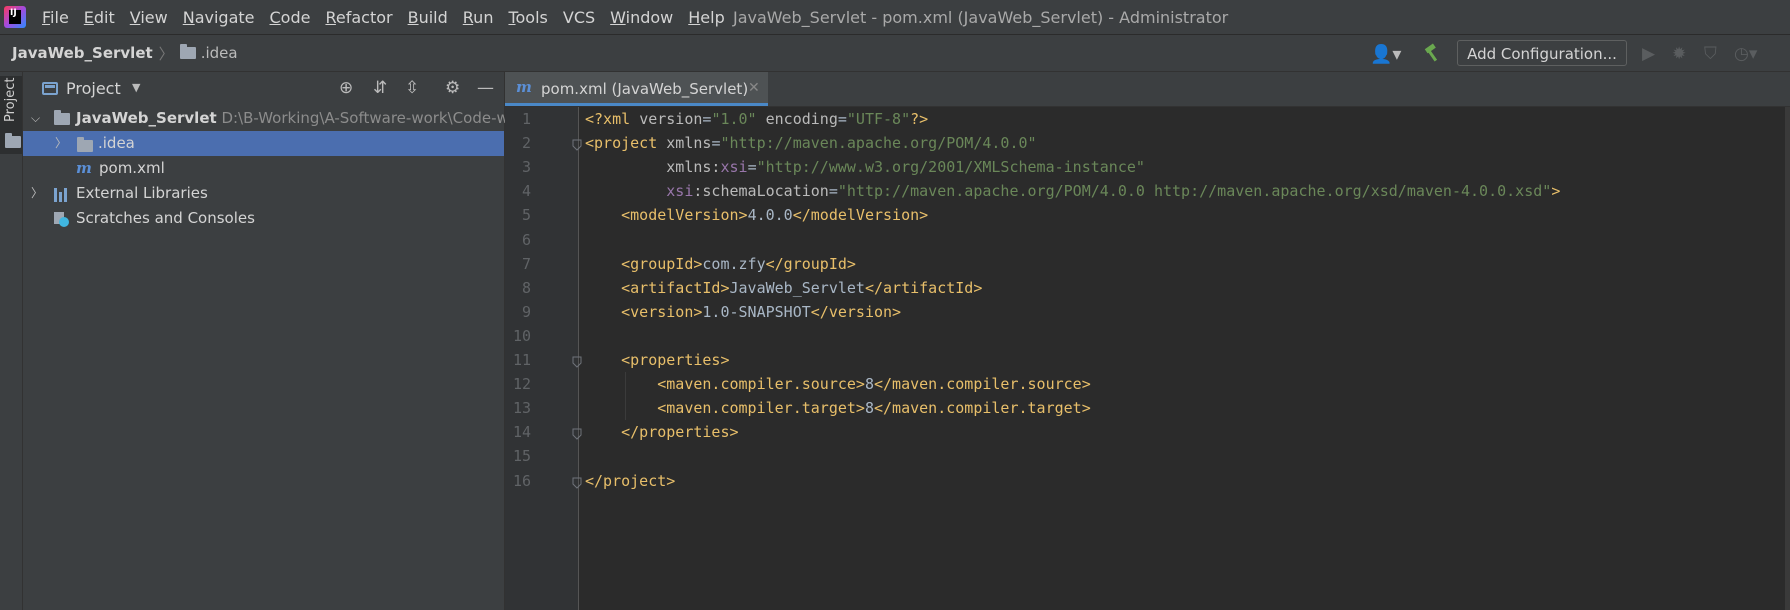 Image resolution: width=1790 pixels, height=610 pixels. Describe the element at coordinates (527, 17) in the screenshot. I see `menu-item: Tools` at that location.